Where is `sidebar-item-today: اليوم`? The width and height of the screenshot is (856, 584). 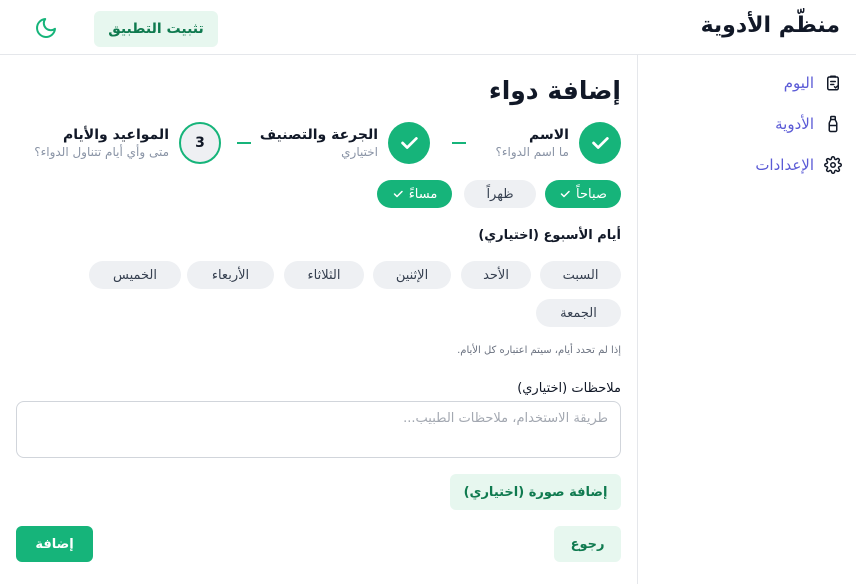 sidebar-item-today: اليوم is located at coordinates (813, 83).